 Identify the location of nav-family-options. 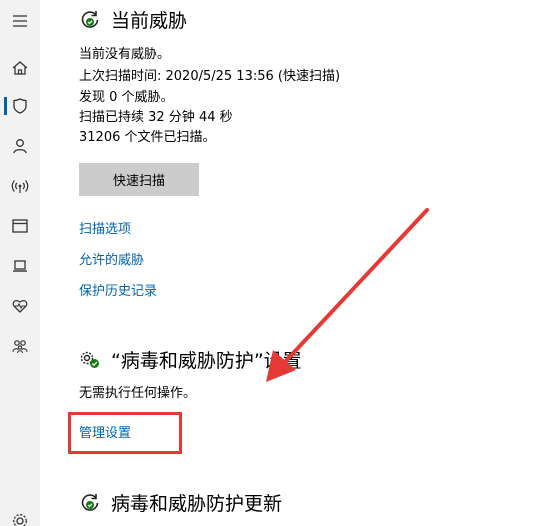
(20, 346).